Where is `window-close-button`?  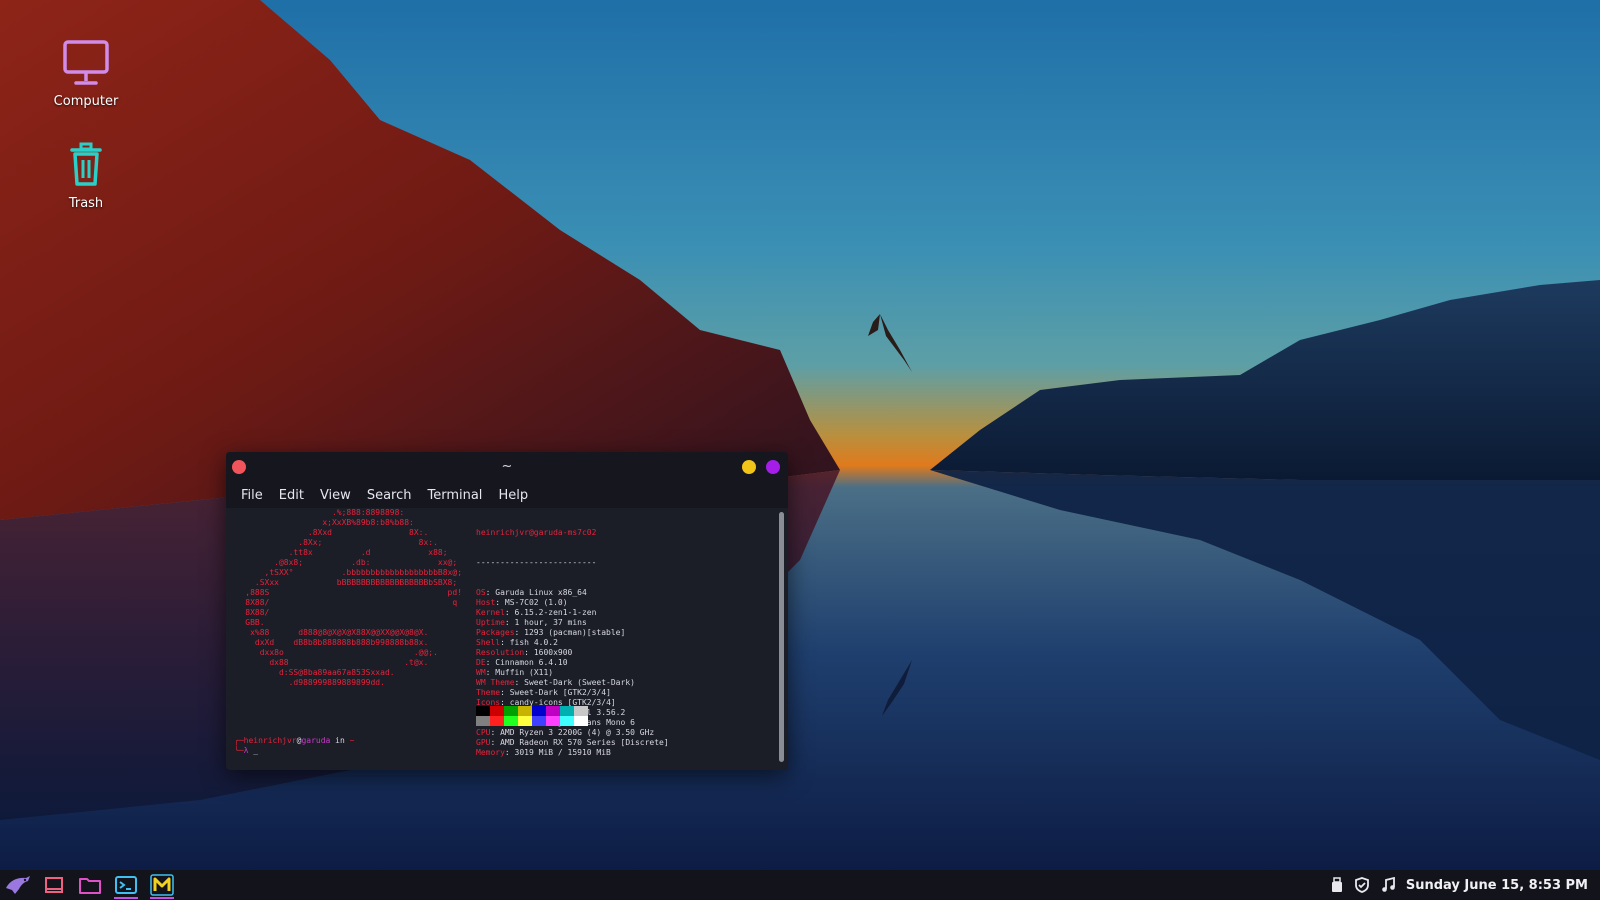 window-close-button is located at coordinates (239, 467).